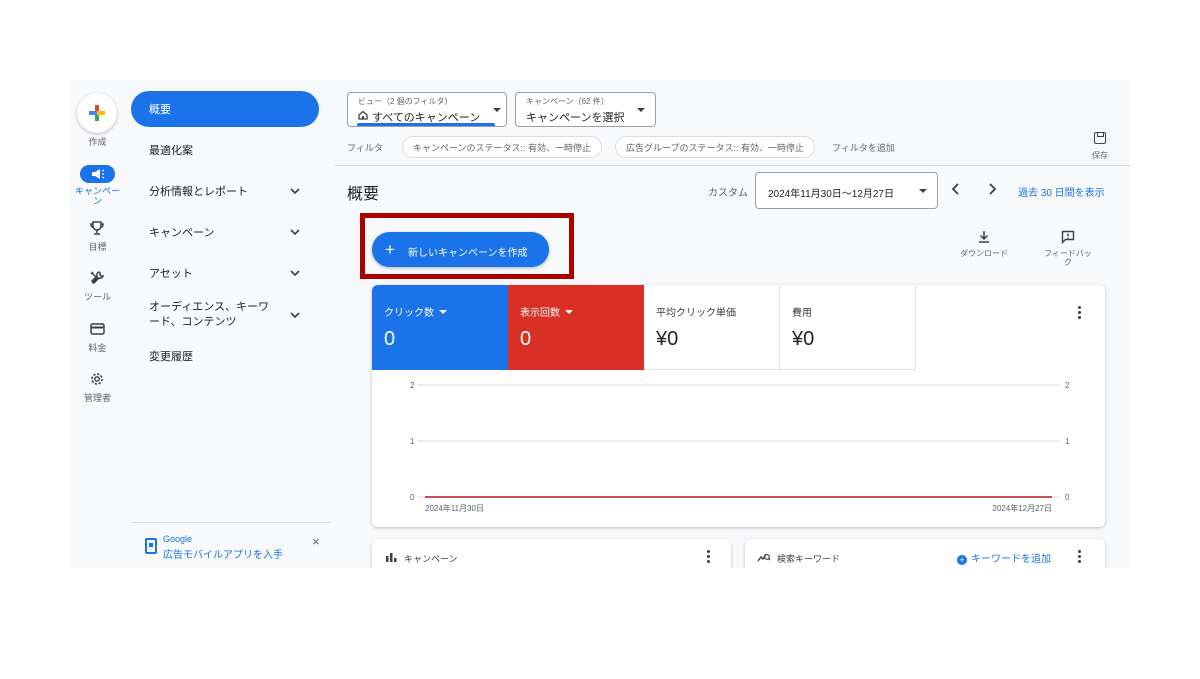  I want to click on download-button: ダウンロード, so click(984, 250).